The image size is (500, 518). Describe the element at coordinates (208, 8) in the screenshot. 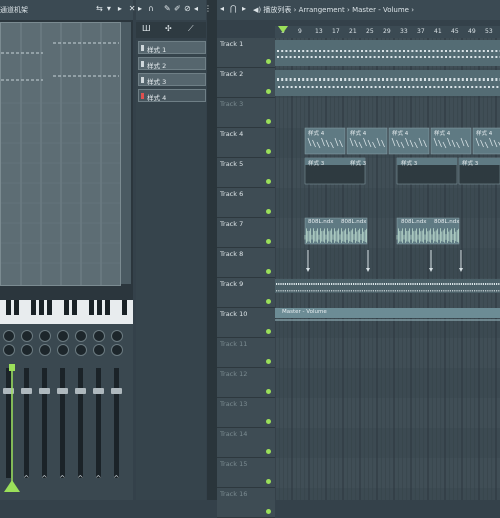

I see `slice-icon: ⋮` at that location.